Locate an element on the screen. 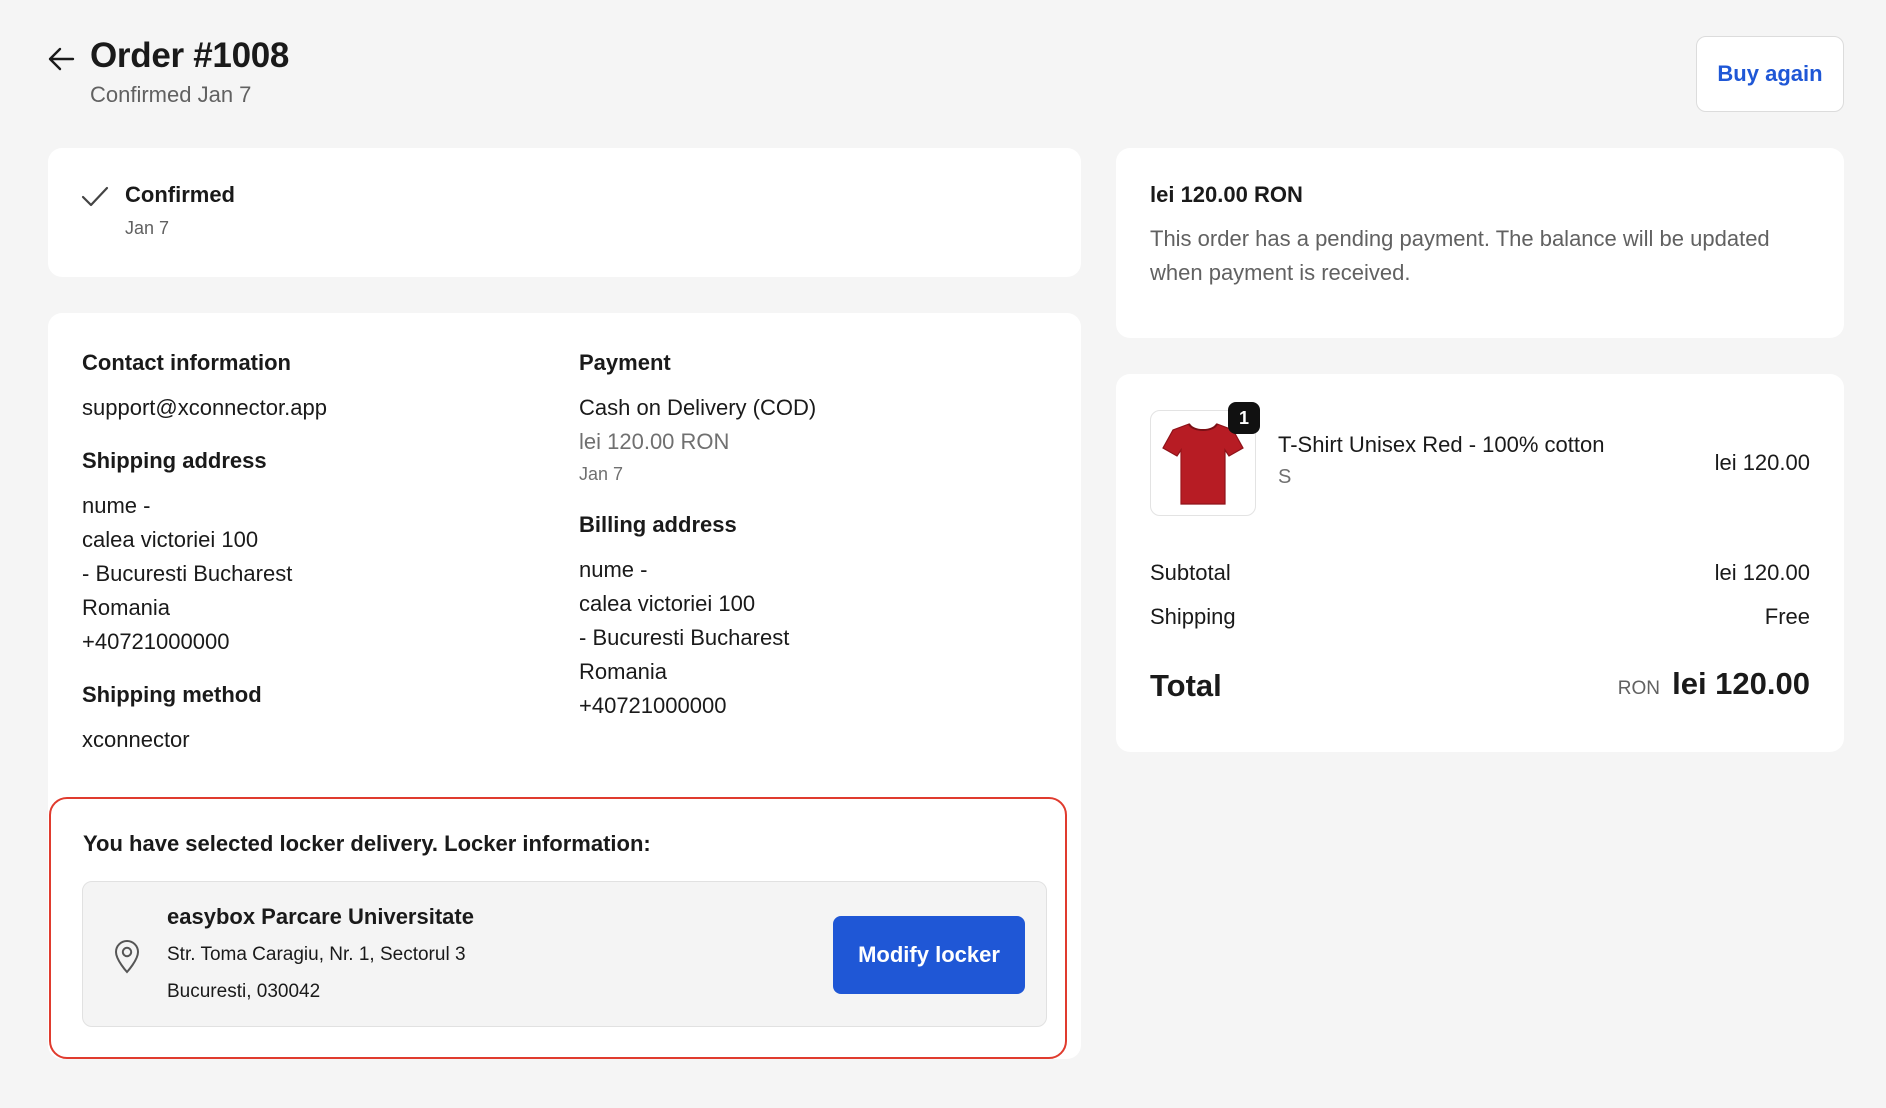  total-value: lei 120.00 is located at coordinates (1741, 683).